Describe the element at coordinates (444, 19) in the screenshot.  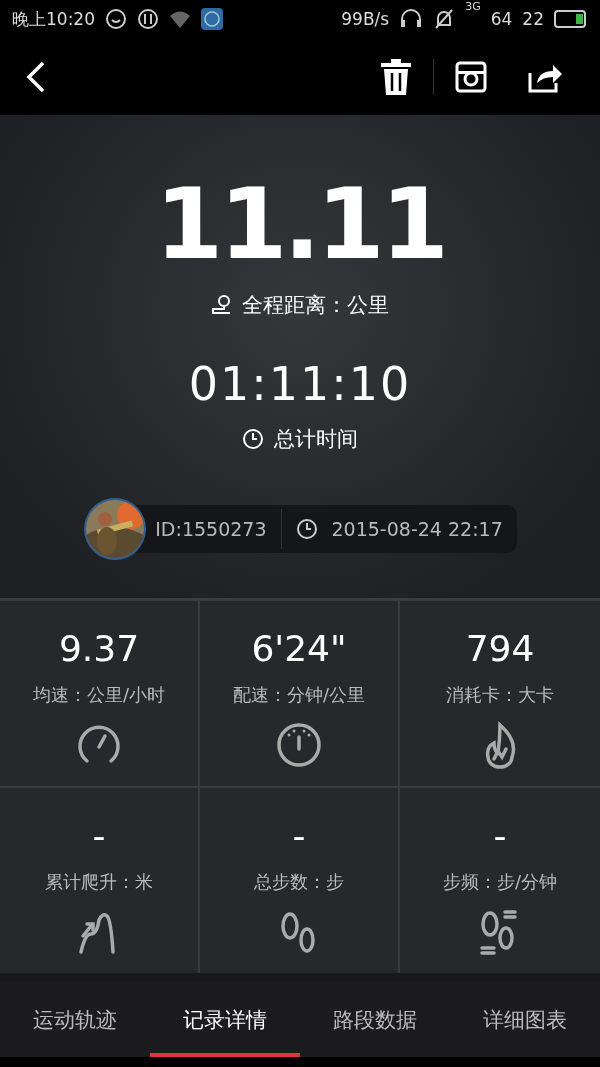
I see `muted-bell-icon` at that location.